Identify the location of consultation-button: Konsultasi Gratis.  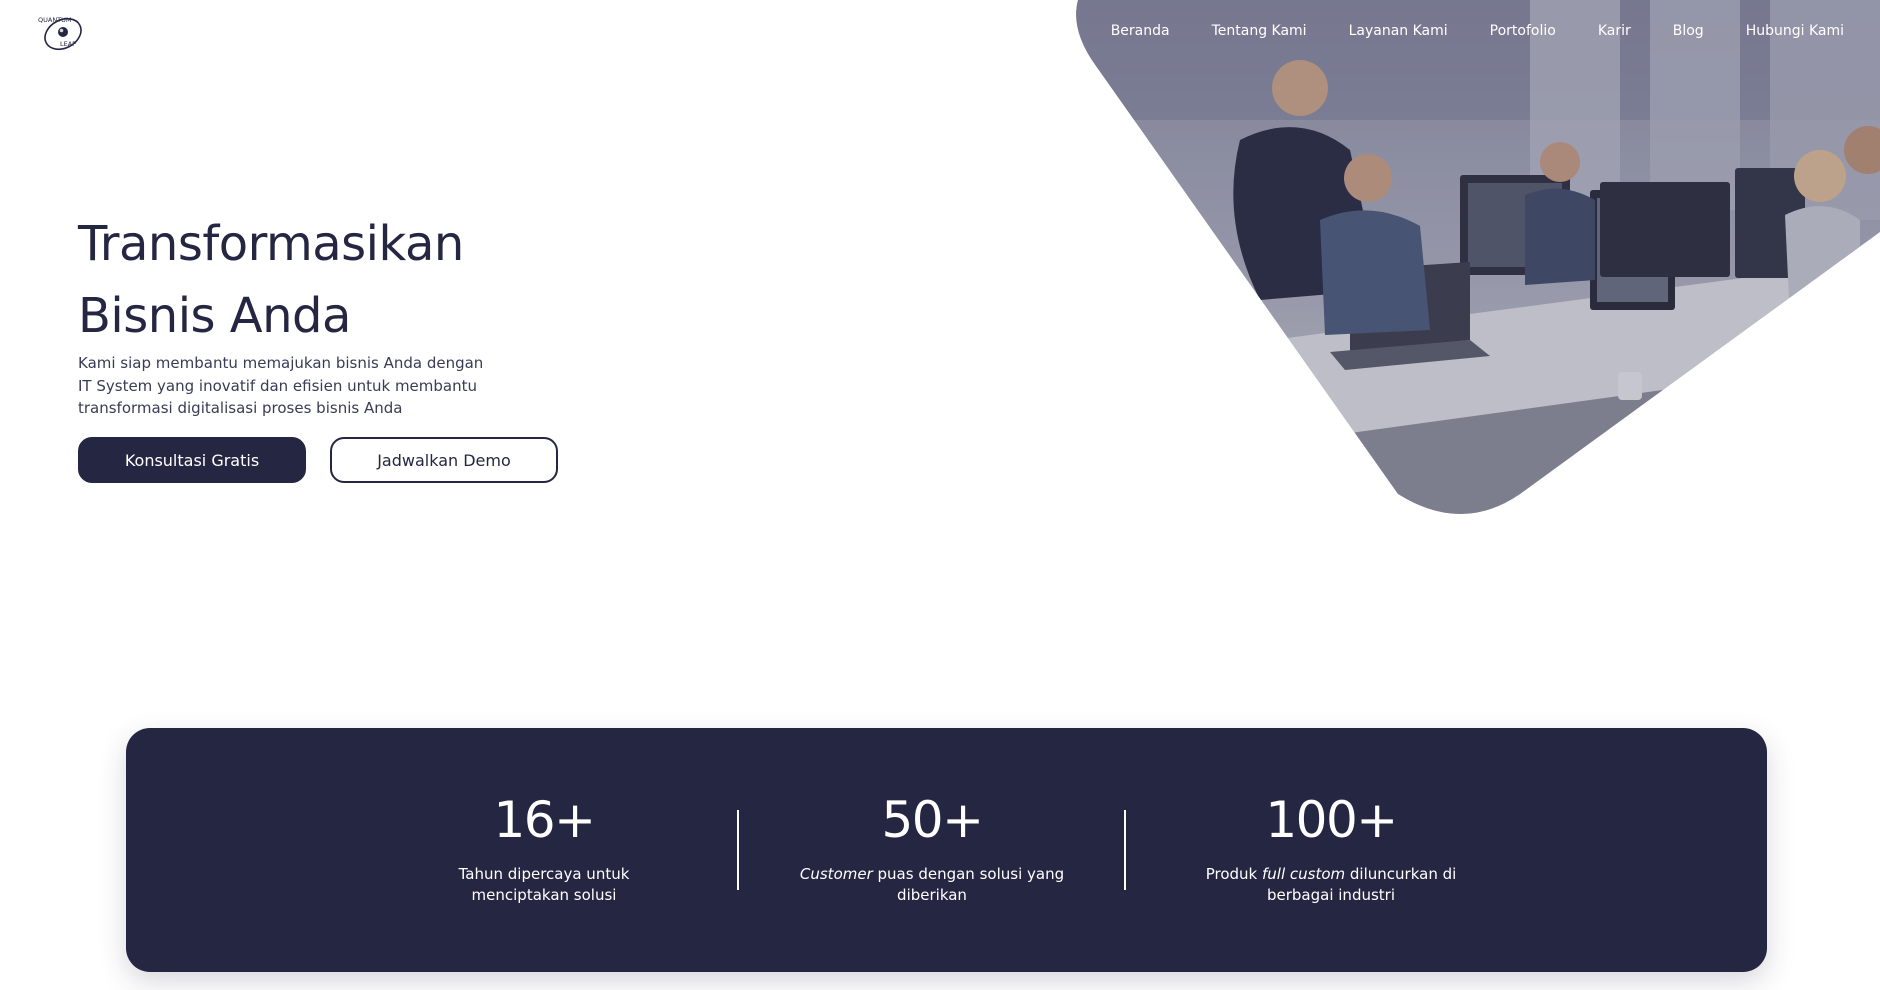
(192, 460).